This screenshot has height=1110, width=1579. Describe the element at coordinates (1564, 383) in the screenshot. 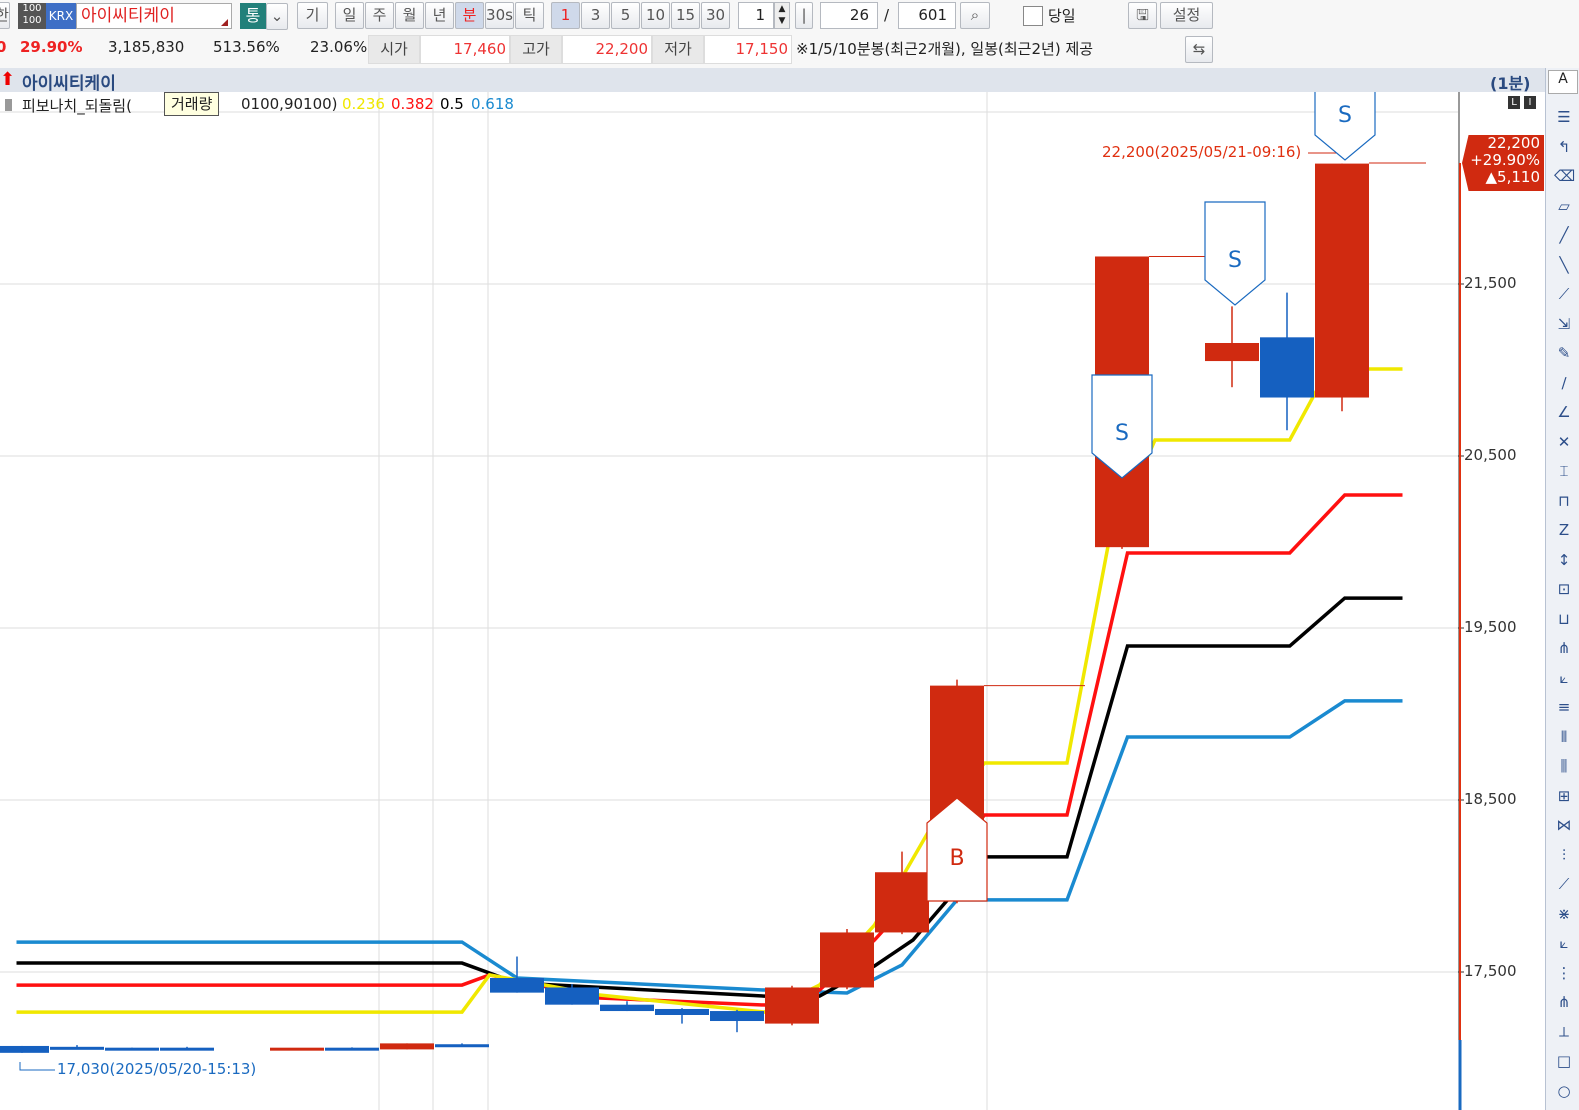

I see `drawing-tool-icon: ∕` at that location.